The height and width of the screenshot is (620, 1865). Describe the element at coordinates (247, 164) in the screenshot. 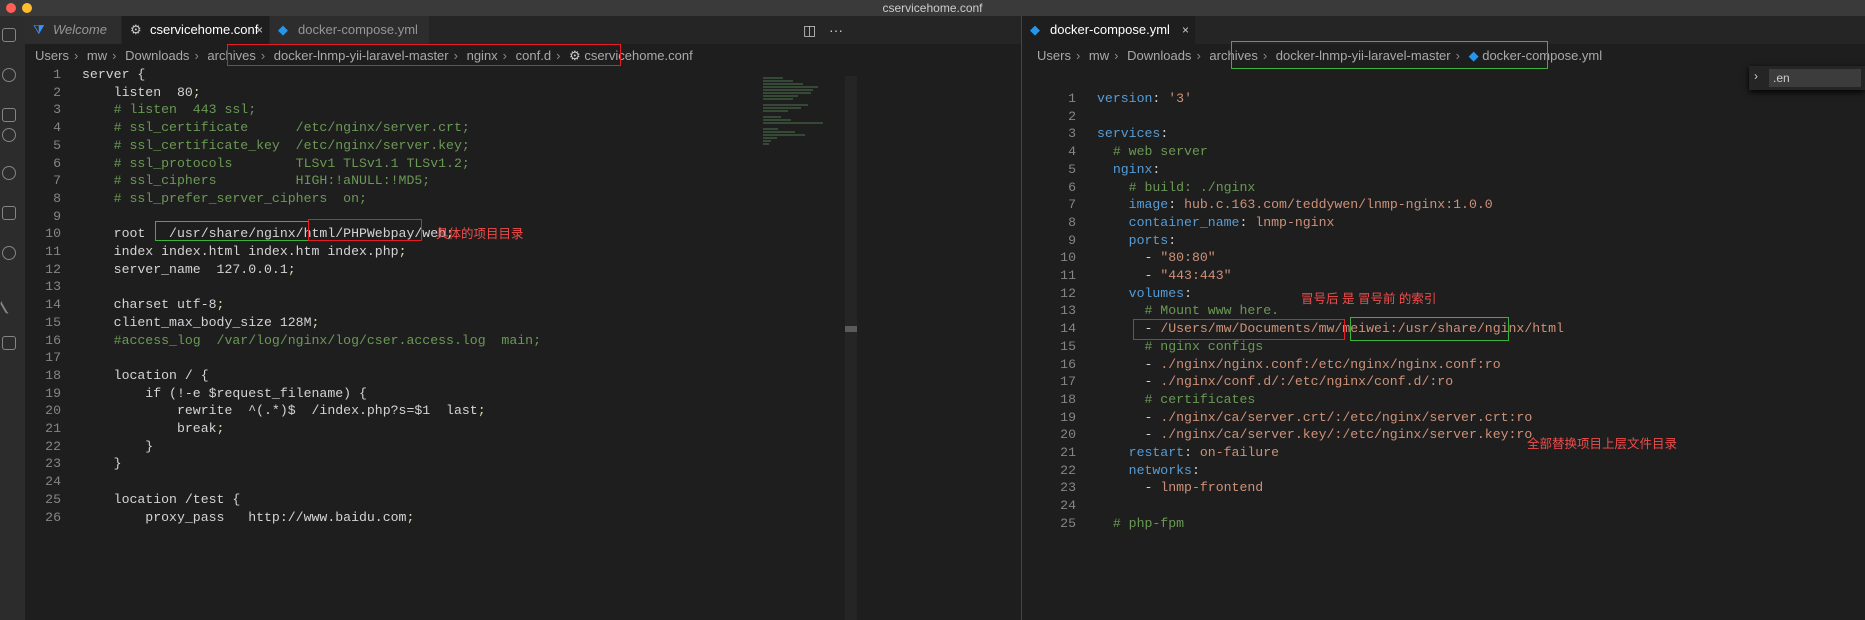

I see `code-line: 6 # ssl_protocols TLSv1 TLSv1.1 TLSv1.2;` at that location.